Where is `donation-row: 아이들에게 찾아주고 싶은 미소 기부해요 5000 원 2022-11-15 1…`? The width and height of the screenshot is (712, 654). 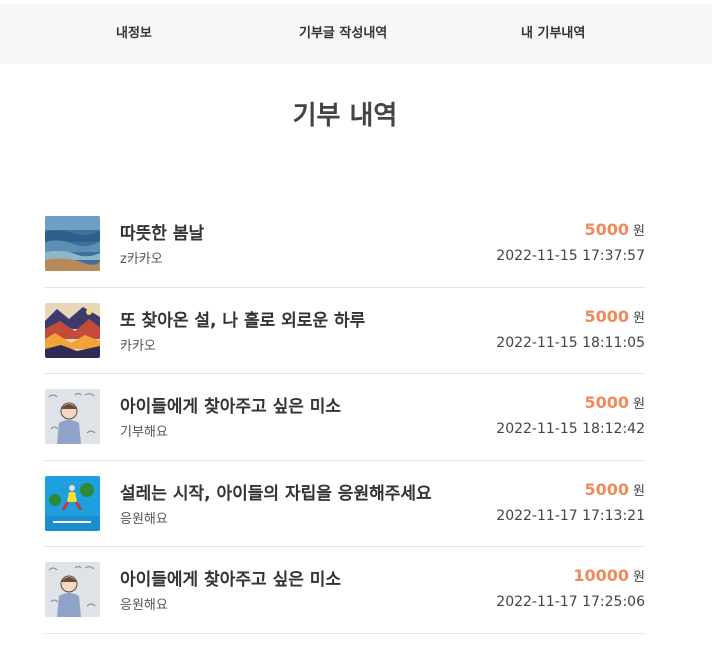 donation-row: 아이들에게 찾아주고 싶은 미소 기부해요 5000 원 2022-11-15 1… is located at coordinates (344, 417).